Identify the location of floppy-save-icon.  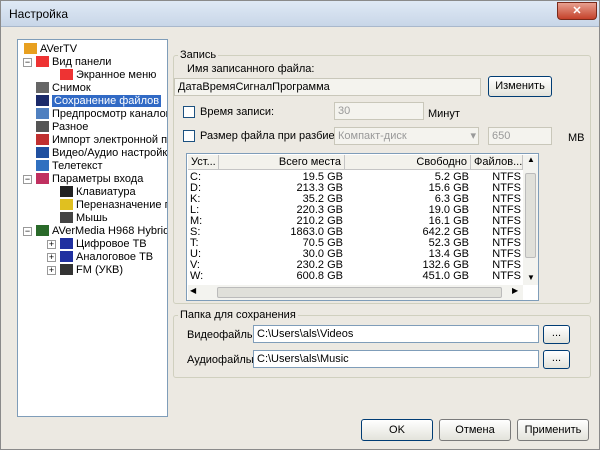
(42, 100).